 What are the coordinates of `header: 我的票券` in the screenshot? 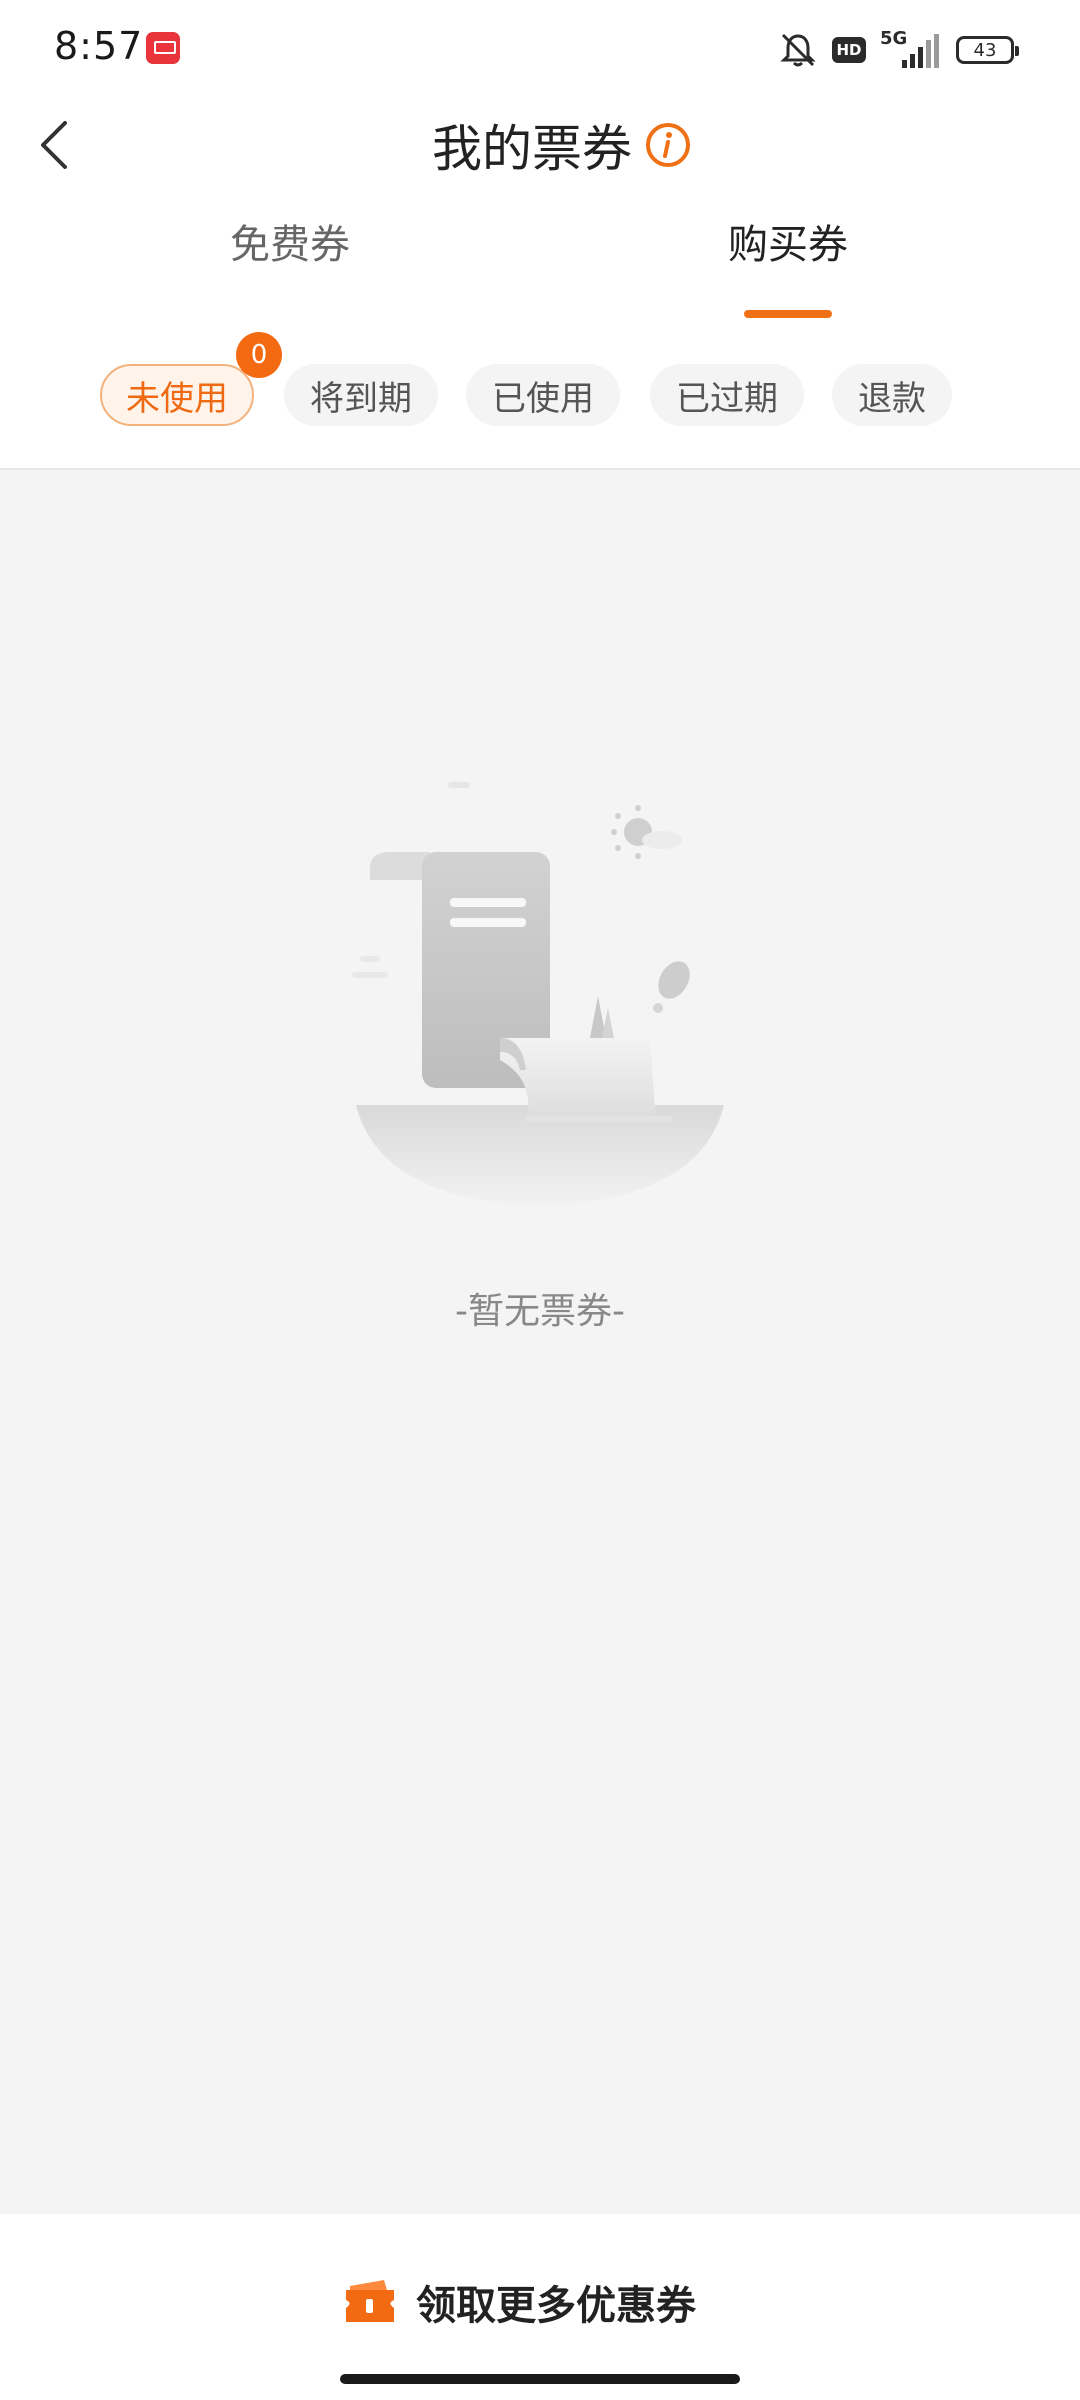 It's located at (540, 145).